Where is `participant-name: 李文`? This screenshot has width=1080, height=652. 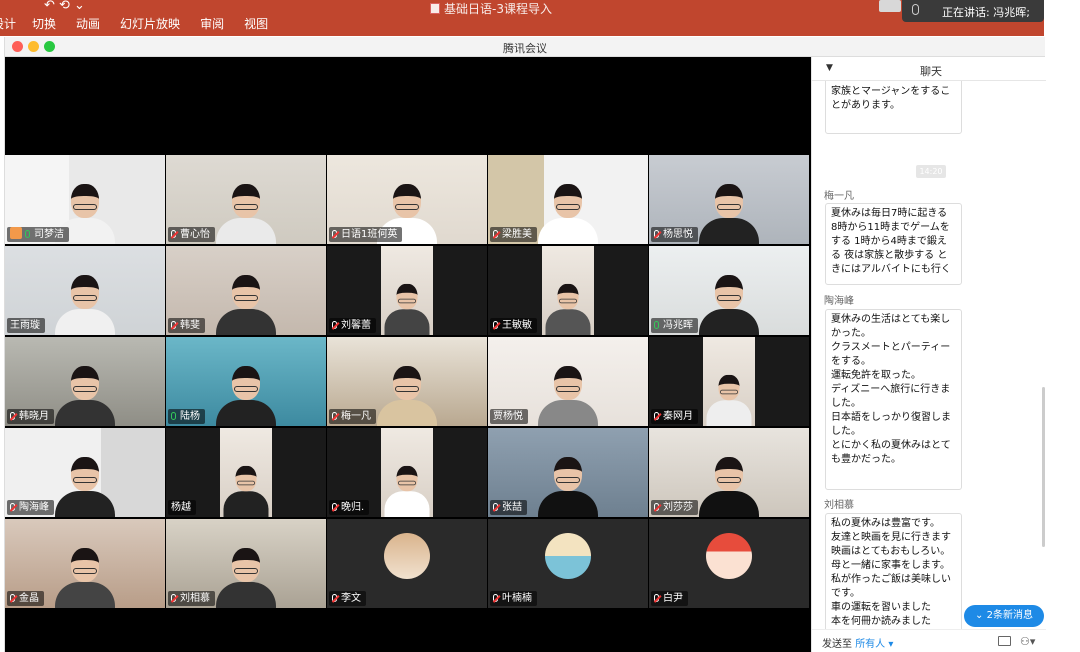
participant-name: 李文 is located at coordinates (351, 598).